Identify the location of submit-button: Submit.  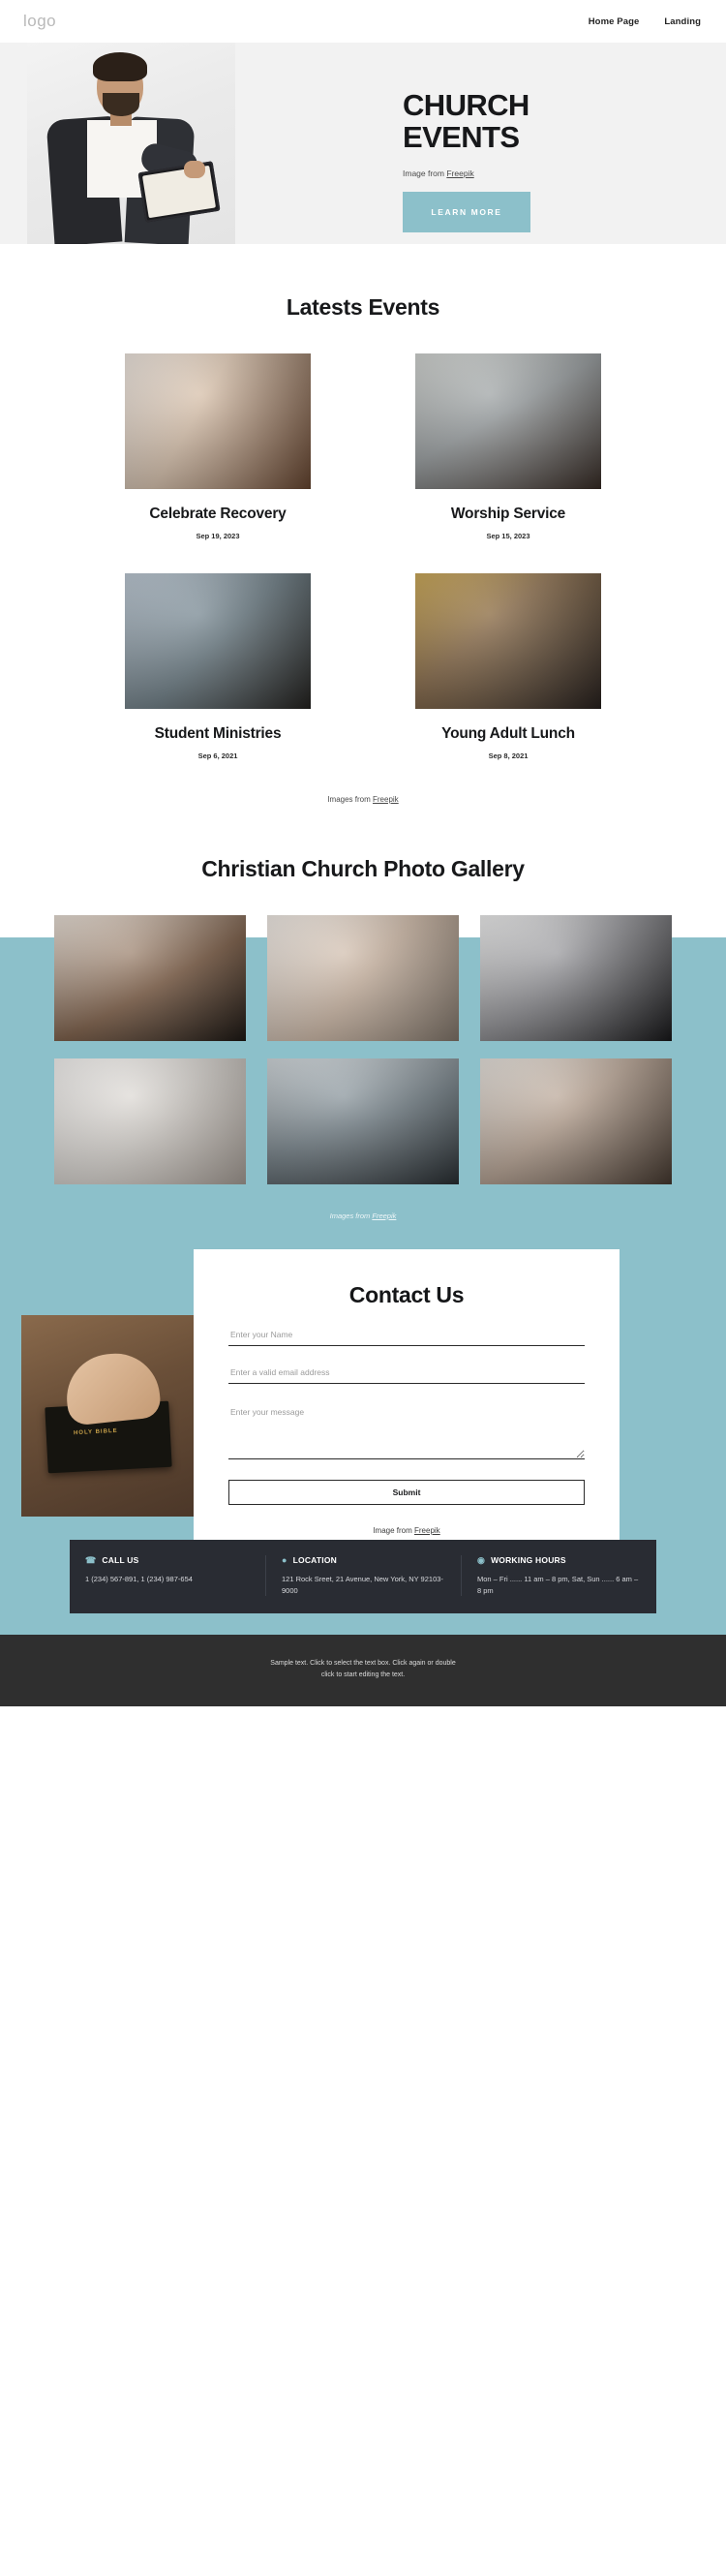
(406, 1492).